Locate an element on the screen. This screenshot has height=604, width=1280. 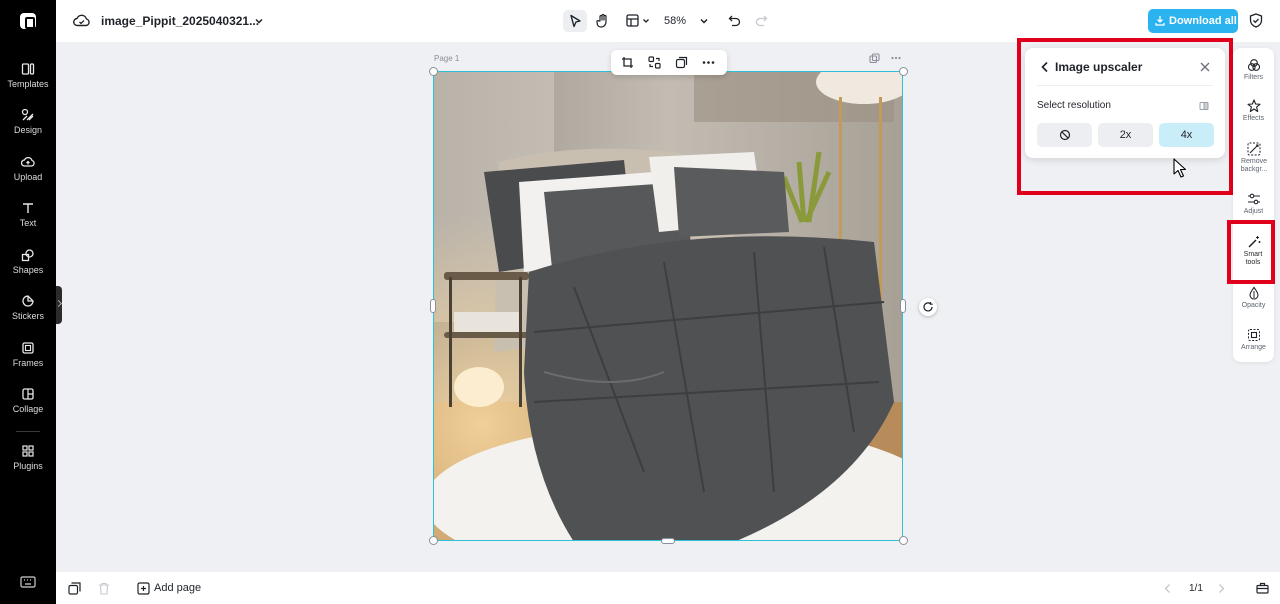
collage-icon is located at coordinates (28, 394).